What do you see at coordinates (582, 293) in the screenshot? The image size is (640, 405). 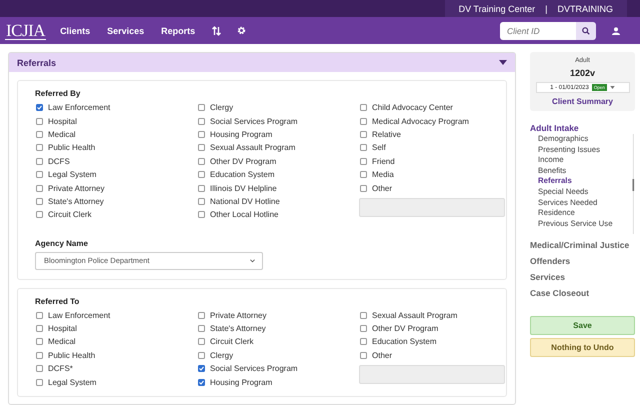 I see `section-link: Case Closeout` at bounding box center [582, 293].